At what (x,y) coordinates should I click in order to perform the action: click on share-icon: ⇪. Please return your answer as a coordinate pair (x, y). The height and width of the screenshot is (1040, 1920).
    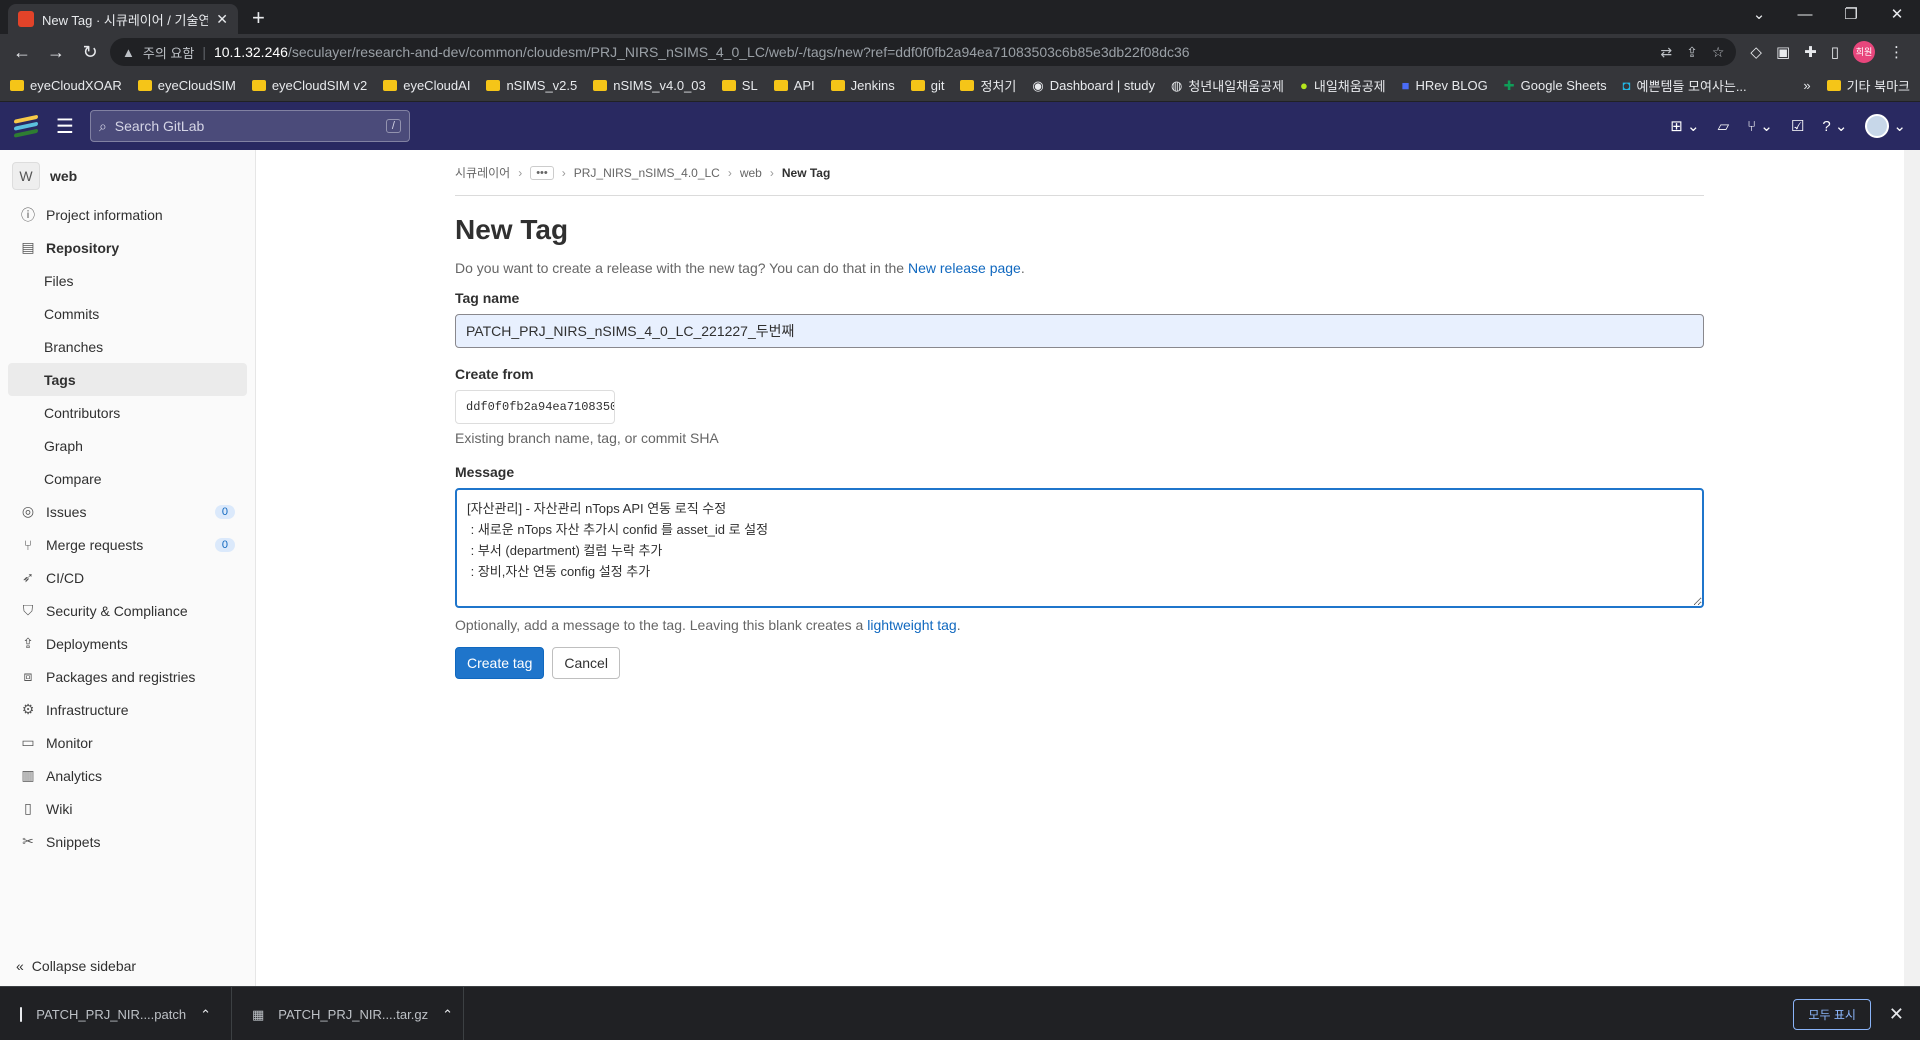
    Looking at the image, I should click on (1692, 52).